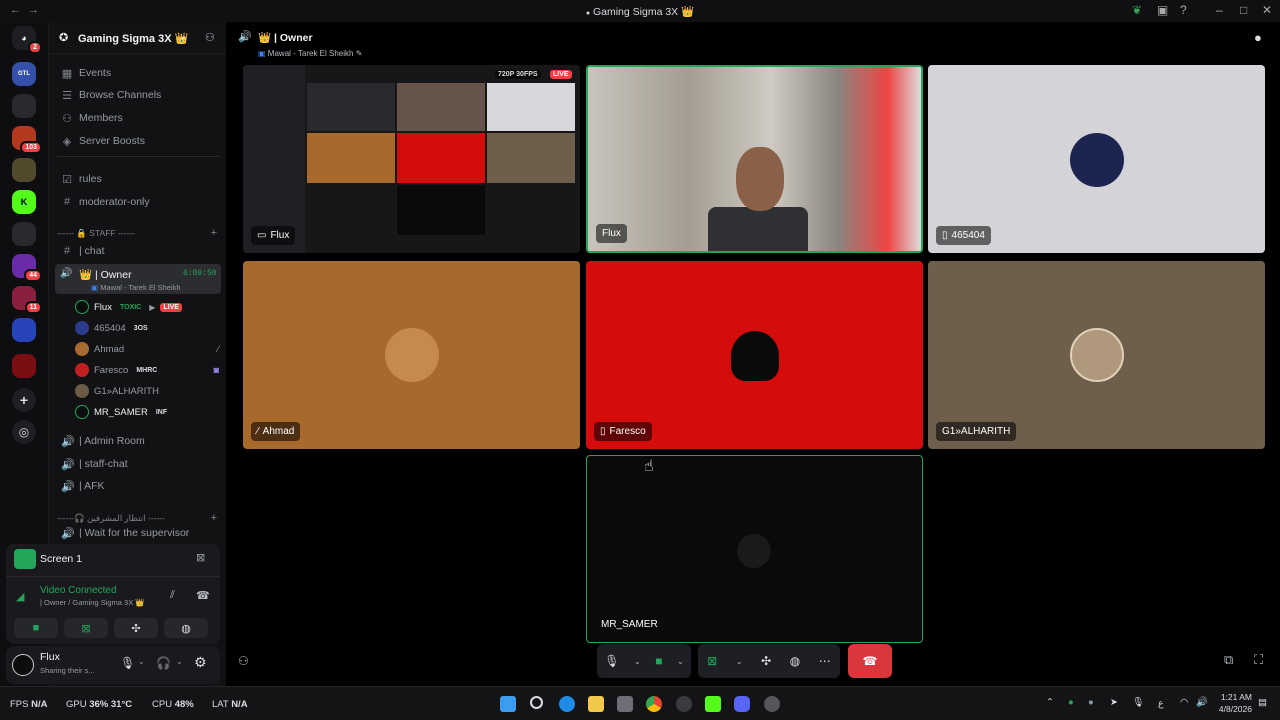 The width and height of the screenshot is (1280, 720). I want to click on server-3-icon: 103, so click(27, 140).